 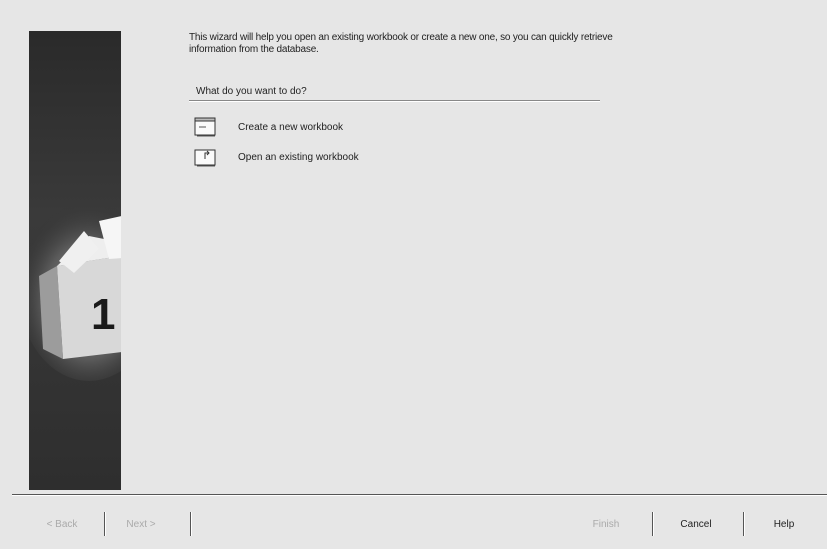 I want to click on open-workbook-icon, so click(x=205, y=158).